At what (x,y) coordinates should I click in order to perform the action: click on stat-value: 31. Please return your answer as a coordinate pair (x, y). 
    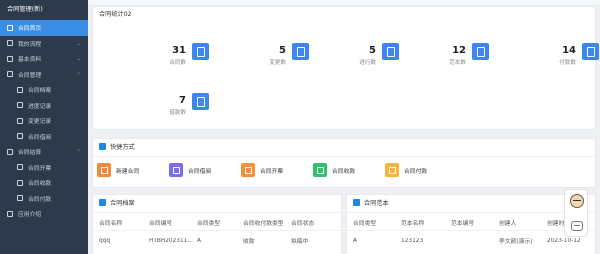
    Looking at the image, I should click on (179, 50).